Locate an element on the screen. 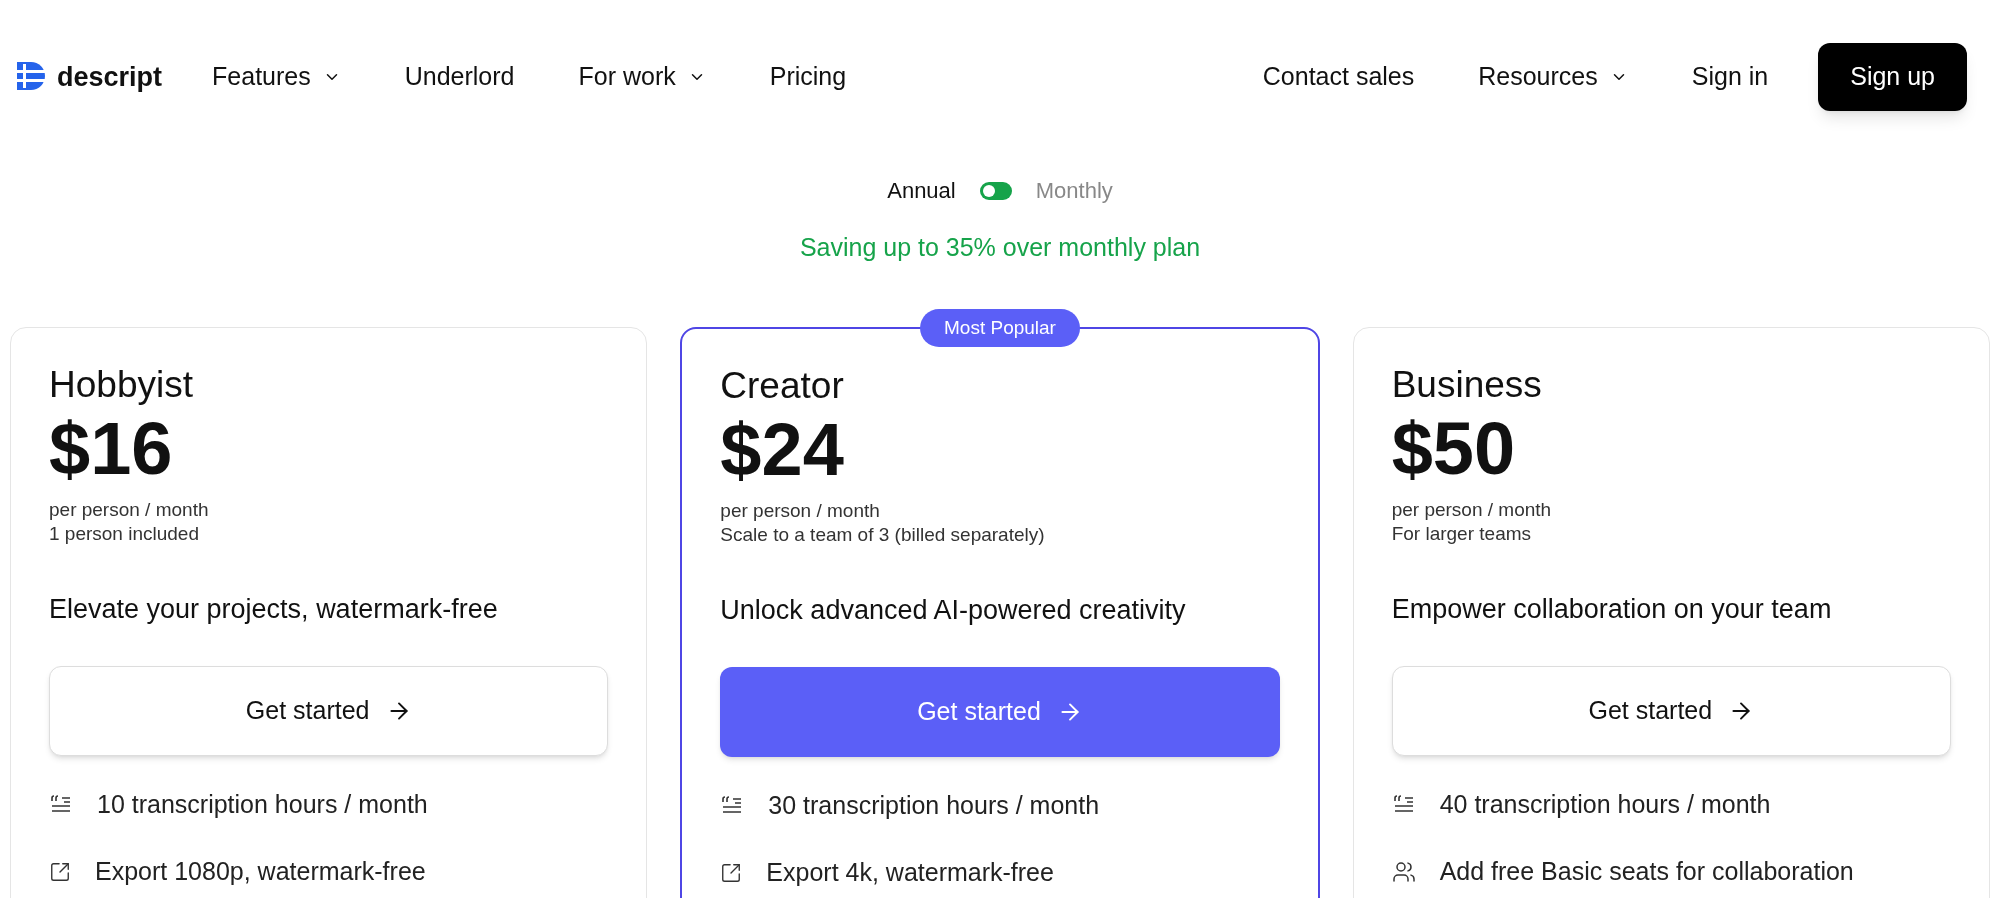 This screenshot has width=2000, height=898. feature-text: Add free Basic seats for collaboration is located at coordinates (1646, 872).